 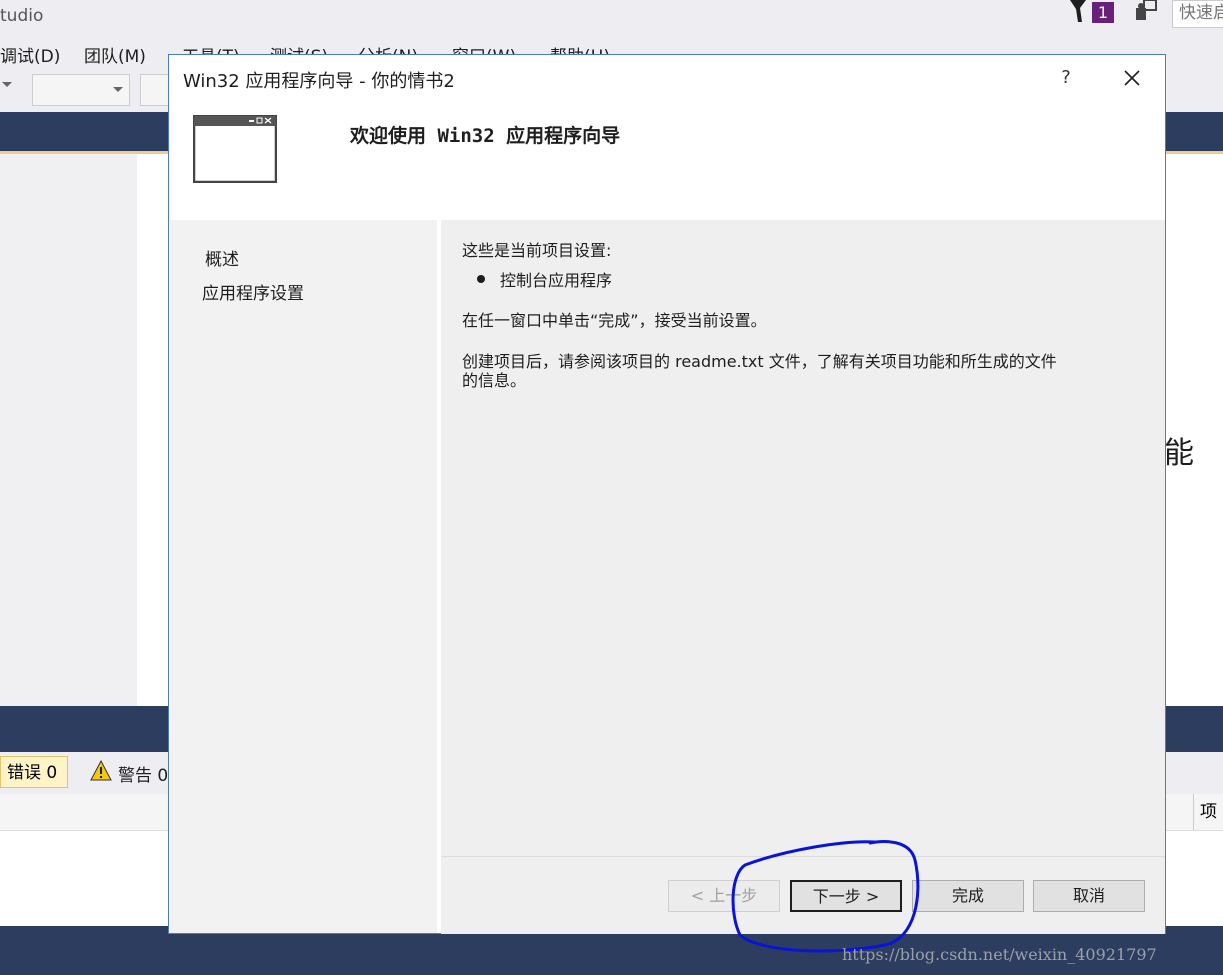 I want to click on quick-launch-input: 快速启, so click(x=1197, y=14).